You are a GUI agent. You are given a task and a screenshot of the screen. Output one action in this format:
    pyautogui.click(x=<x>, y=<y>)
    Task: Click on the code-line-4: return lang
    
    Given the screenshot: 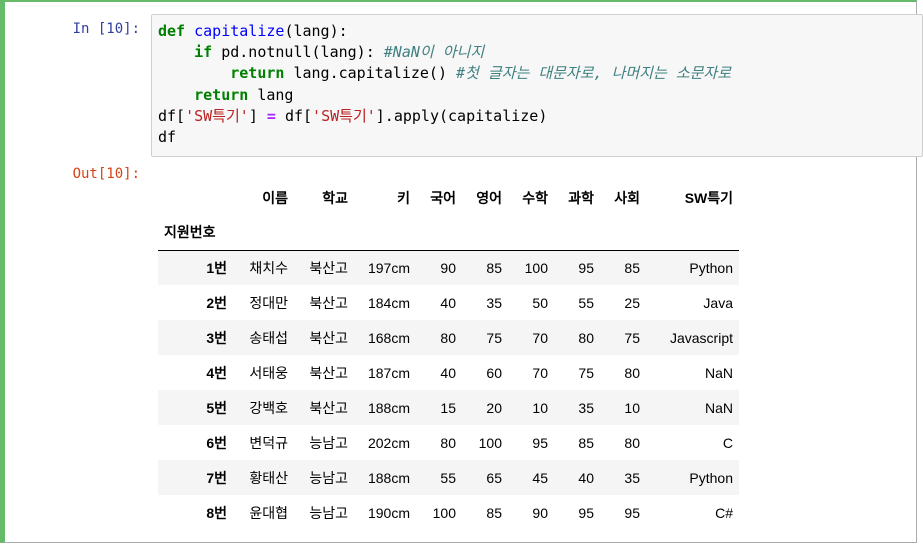 What is the action you would take?
    pyautogui.click(x=225, y=95)
    